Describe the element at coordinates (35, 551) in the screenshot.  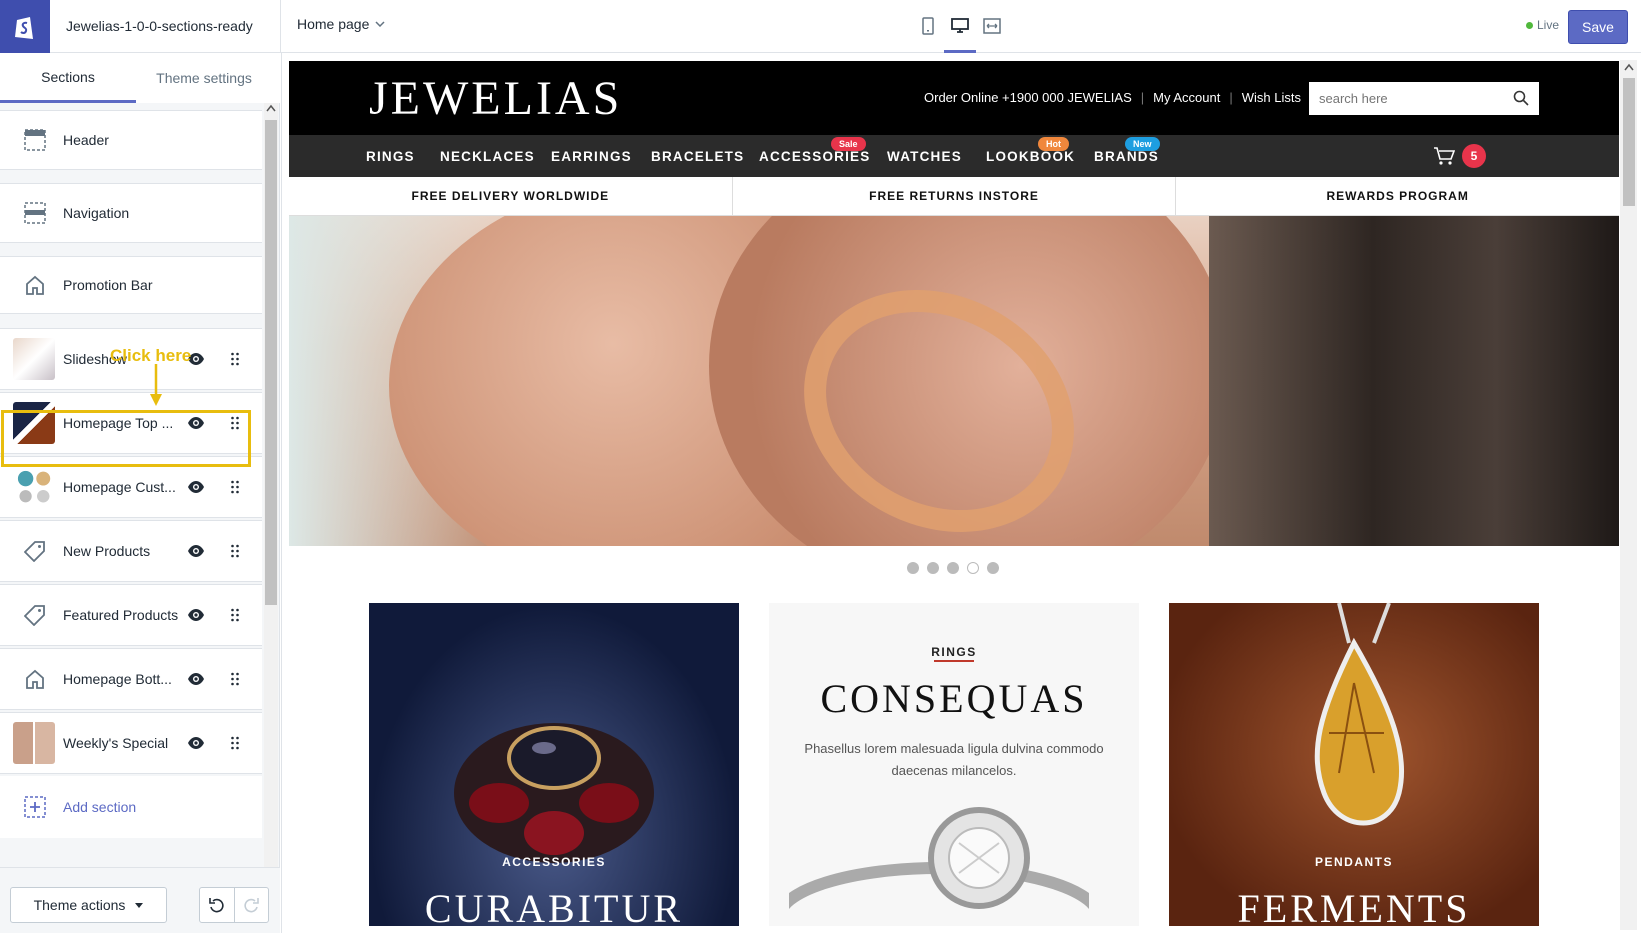
I see `tag-icon` at that location.